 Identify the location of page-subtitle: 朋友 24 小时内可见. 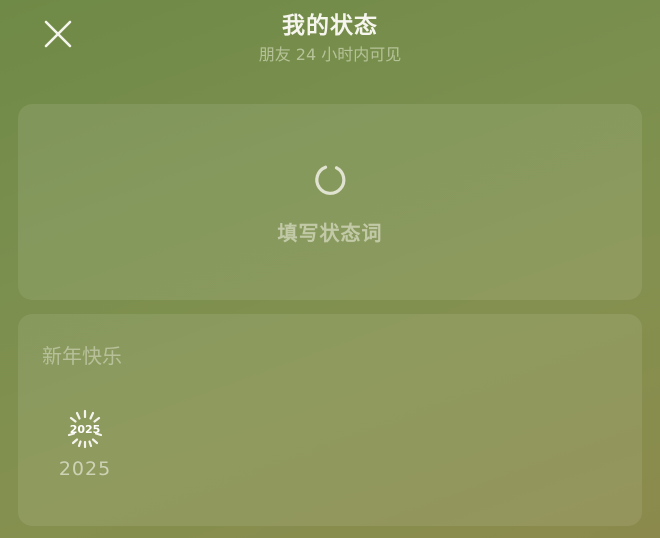
(330, 54).